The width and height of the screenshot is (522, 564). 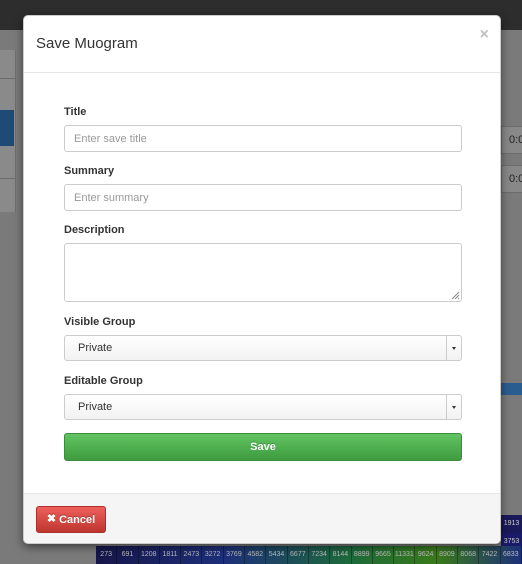 What do you see at coordinates (263, 447) in the screenshot?
I see `save-button: Save` at bounding box center [263, 447].